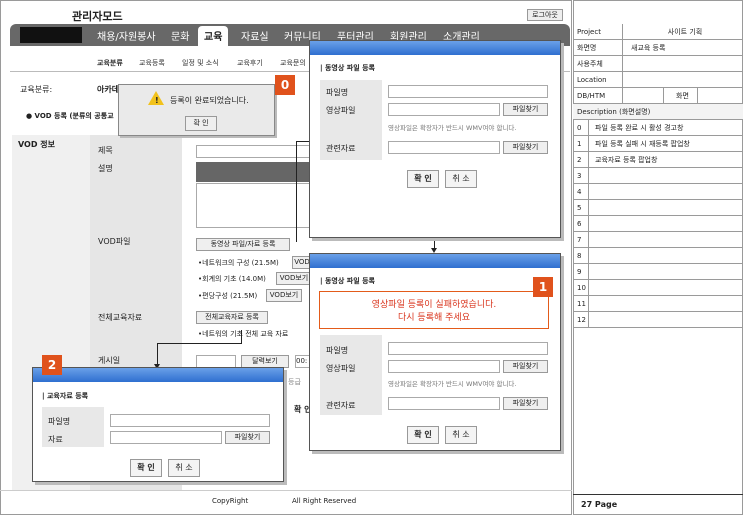 This screenshot has height=515, width=743. Describe the element at coordinates (658, 176) in the screenshot. I see `spec-desc-row: 3` at that location.